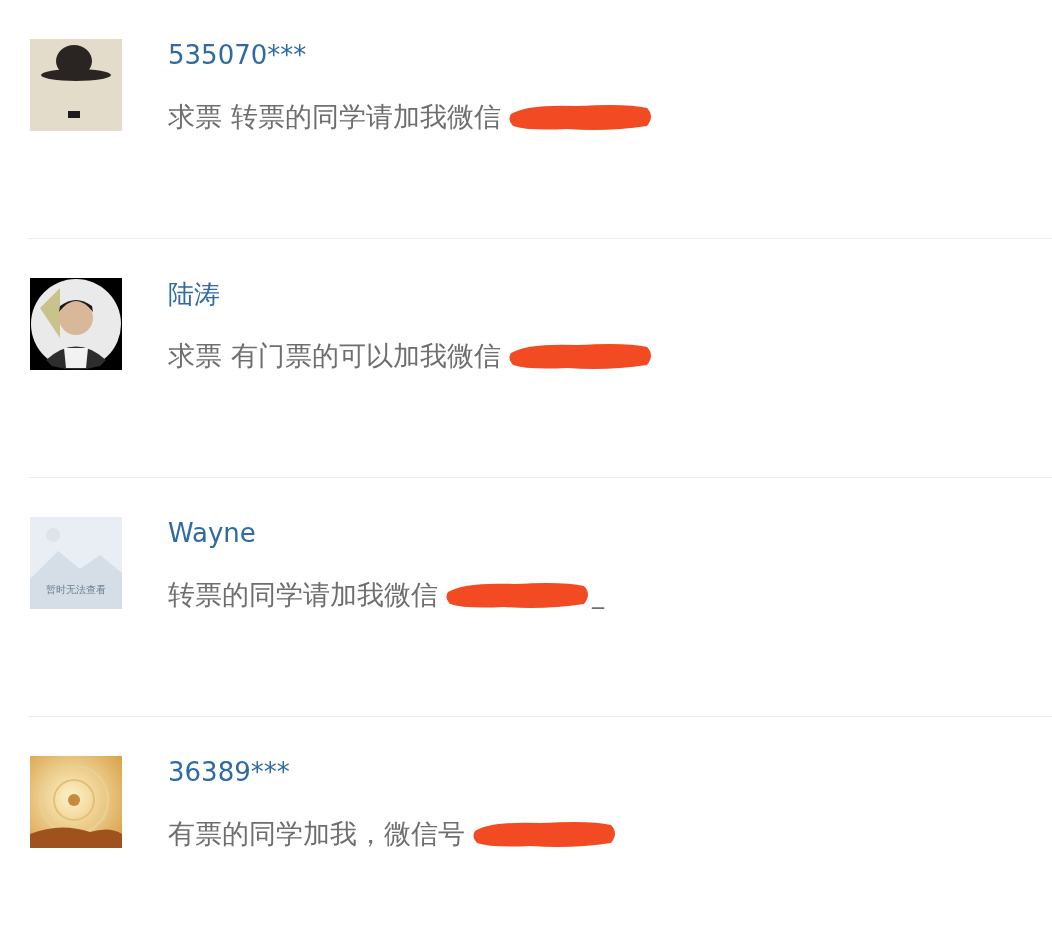 This screenshot has width=1052, height=952. Describe the element at coordinates (610, 294) in the screenshot. I see `user-name: 陆涛` at that location.